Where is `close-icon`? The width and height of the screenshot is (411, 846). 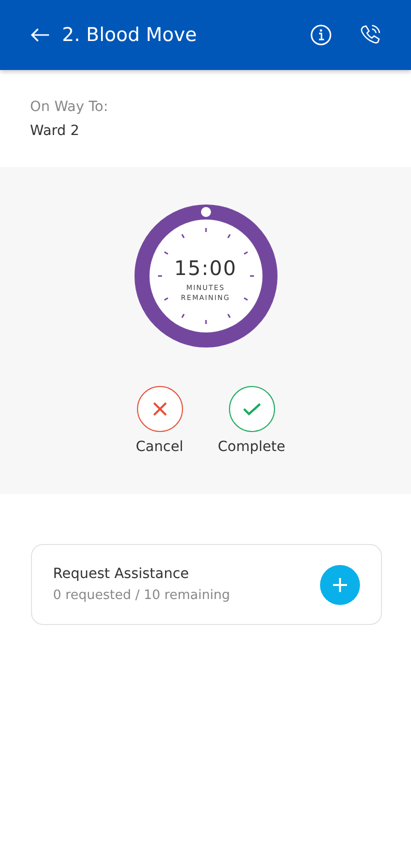
close-icon is located at coordinates (160, 409).